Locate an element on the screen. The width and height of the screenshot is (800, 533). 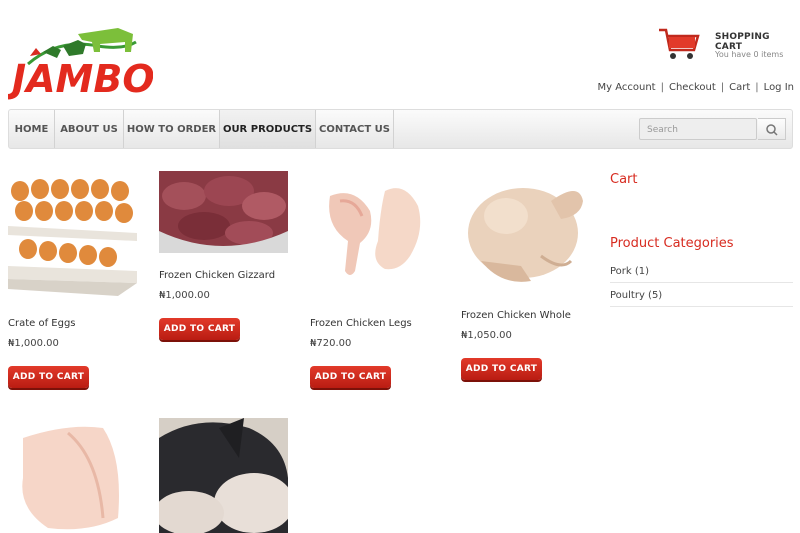
search-input: Search is located at coordinates (698, 129).